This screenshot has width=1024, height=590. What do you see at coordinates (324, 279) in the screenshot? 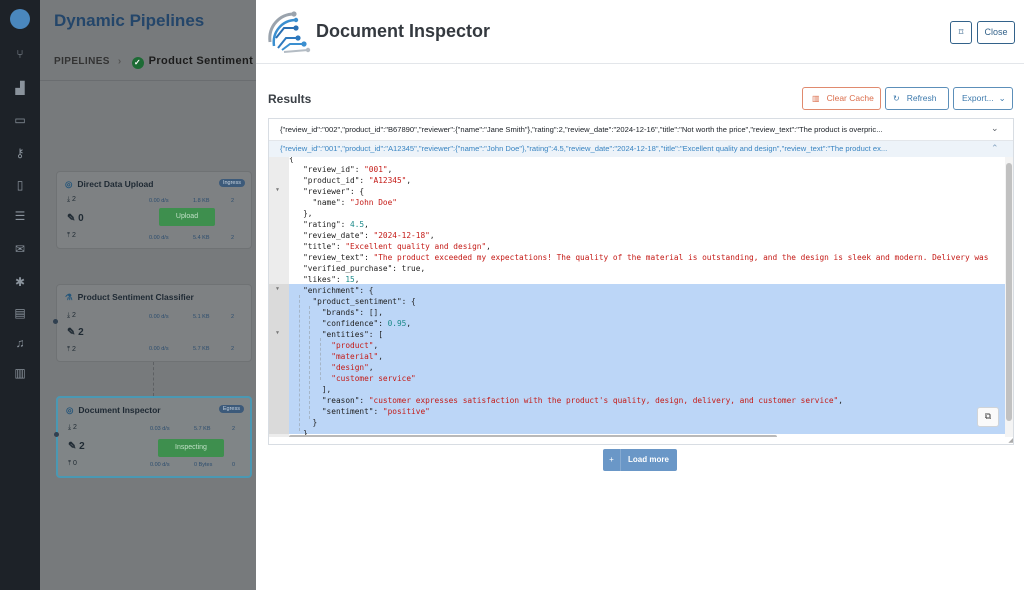
I see `code-line: "likes": 15,` at bounding box center [324, 279].